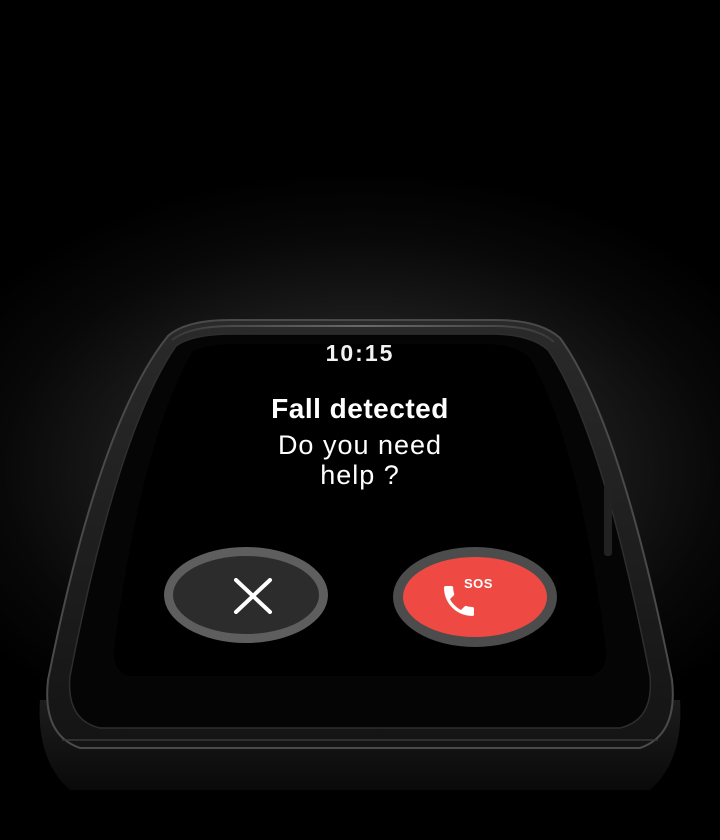  What do you see at coordinates (608, 520) in the screenshot?
I see `side-button` at bounding box center [608, 520].